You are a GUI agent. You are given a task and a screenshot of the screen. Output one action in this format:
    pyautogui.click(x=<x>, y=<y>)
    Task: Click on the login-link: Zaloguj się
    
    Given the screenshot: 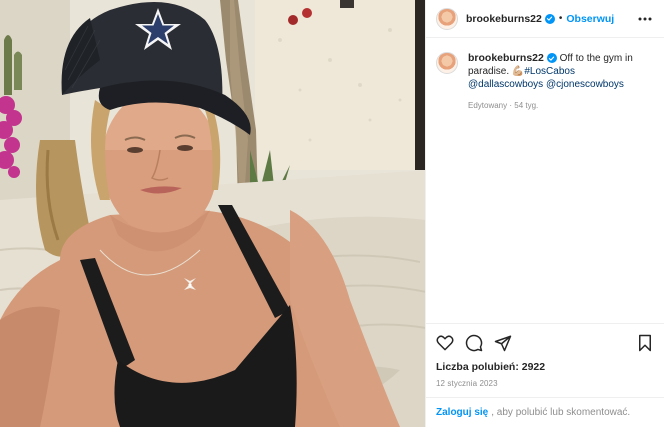 What is the action you would take?
    pyautogui.click(x=462, y=412)
    